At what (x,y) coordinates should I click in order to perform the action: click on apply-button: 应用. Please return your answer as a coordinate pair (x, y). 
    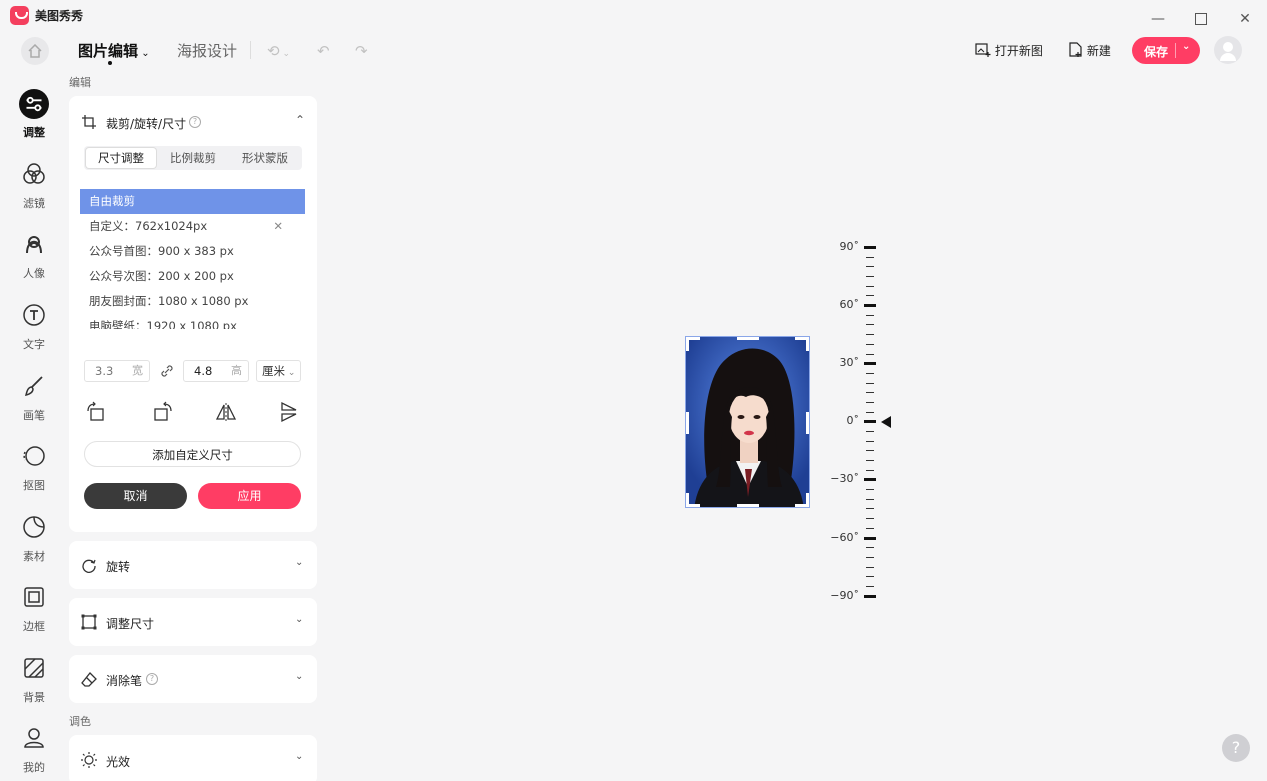
    Looking at the image, I should click on (249, 496).